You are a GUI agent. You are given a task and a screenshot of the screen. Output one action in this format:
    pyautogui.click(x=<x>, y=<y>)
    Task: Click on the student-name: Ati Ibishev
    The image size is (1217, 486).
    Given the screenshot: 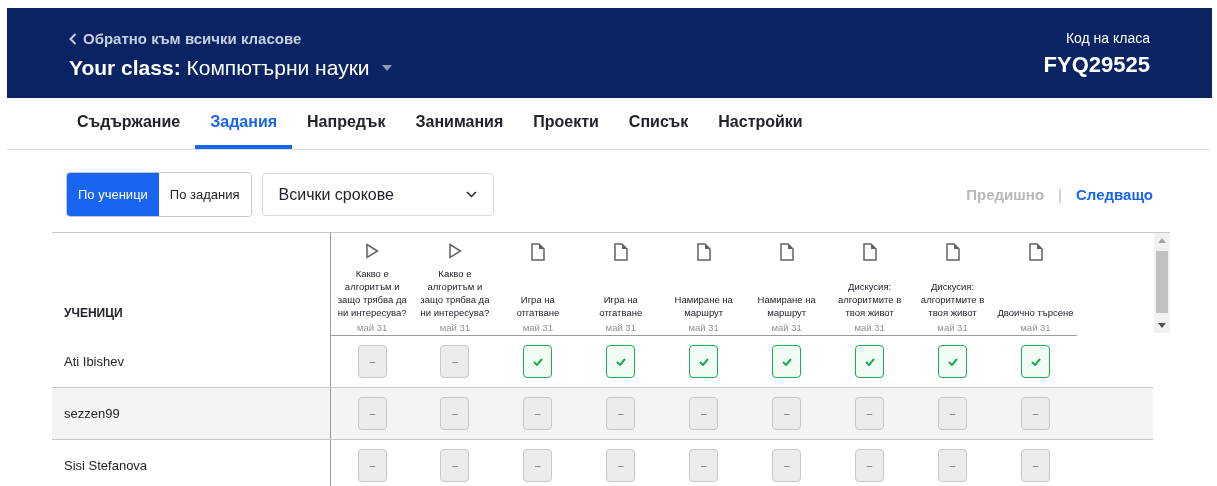 What is the action you would take?
    pyautogui.click(x=94, y=361)
    